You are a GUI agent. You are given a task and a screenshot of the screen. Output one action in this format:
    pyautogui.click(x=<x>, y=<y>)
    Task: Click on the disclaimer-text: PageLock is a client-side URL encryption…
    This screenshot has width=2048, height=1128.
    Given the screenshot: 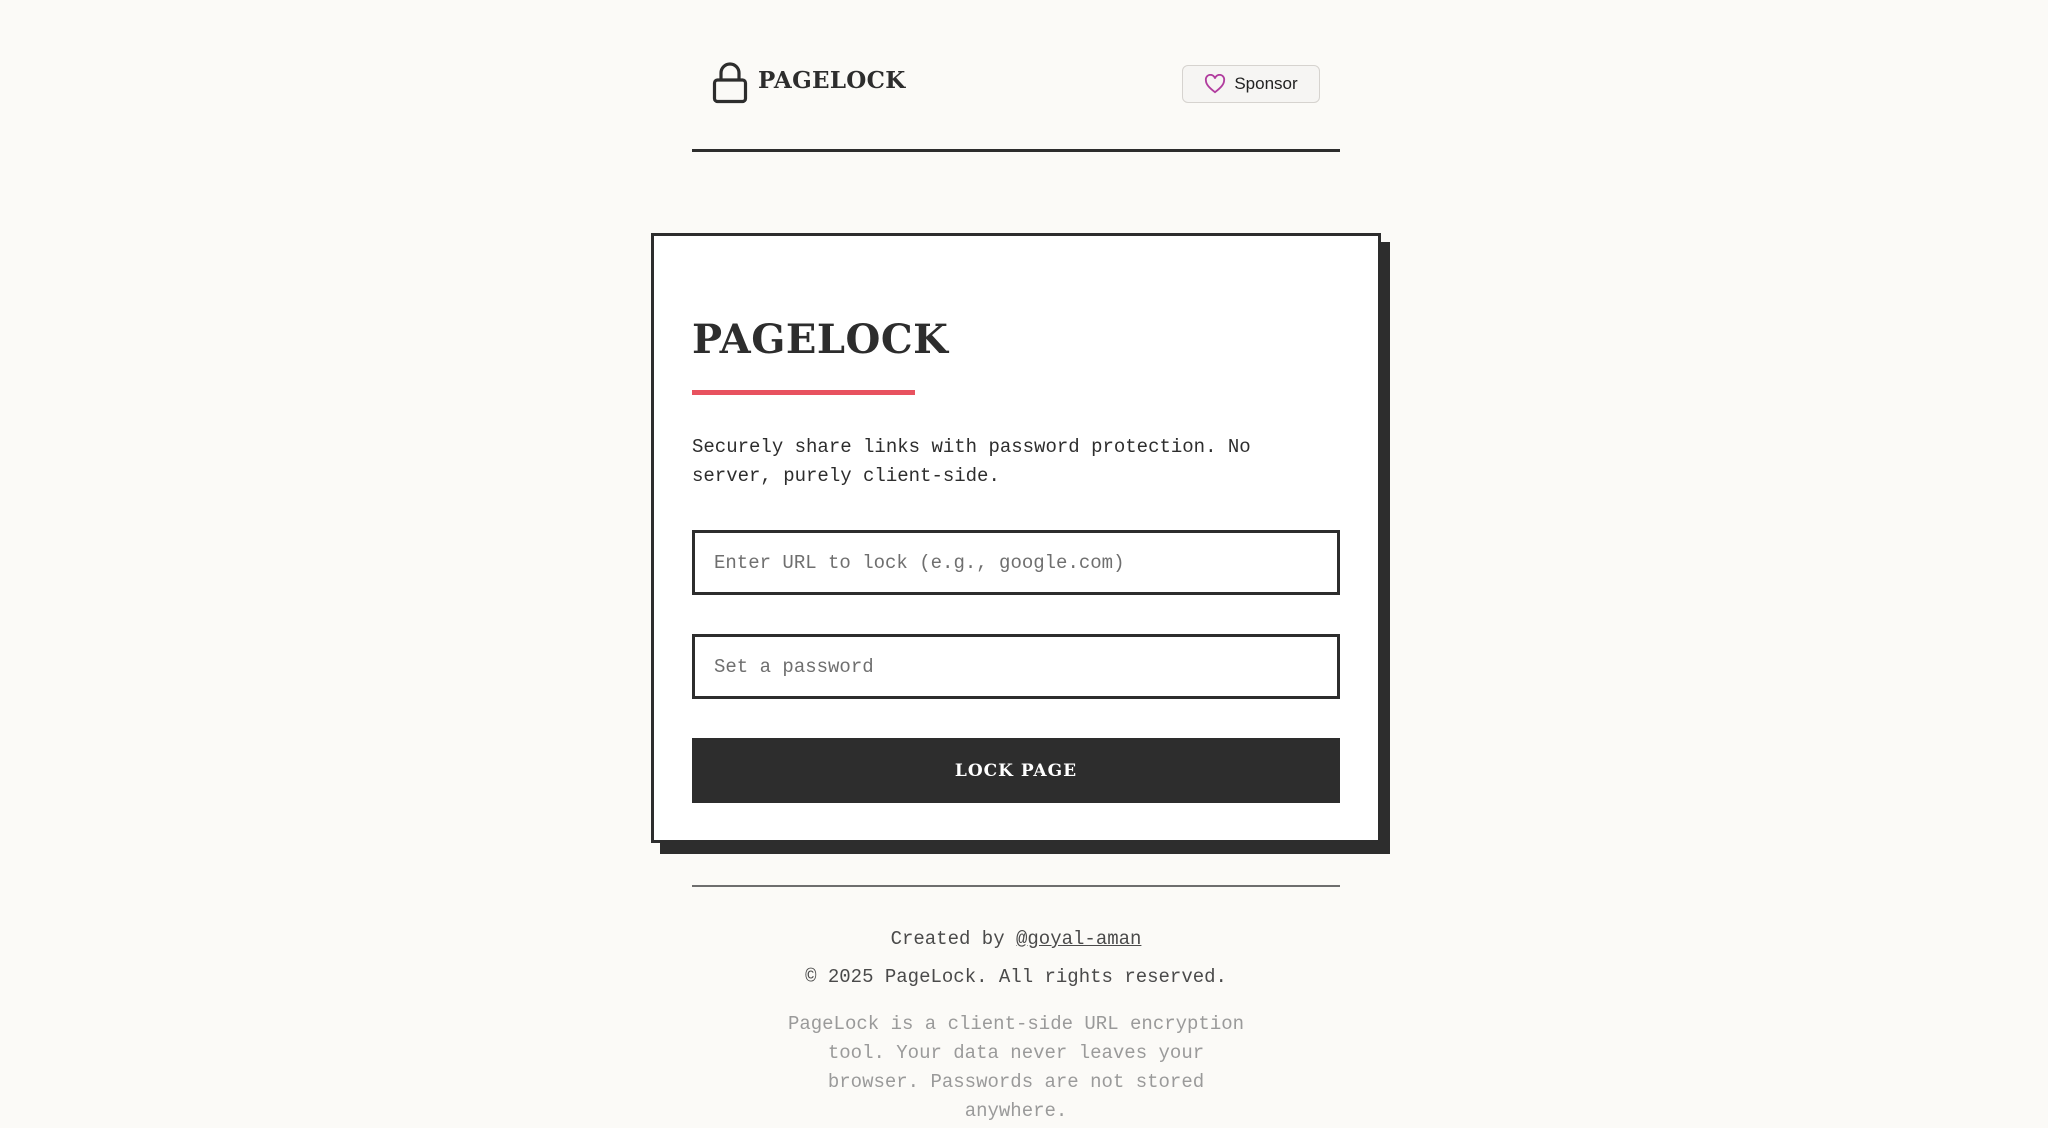 What is the action you would take?
    pyautogui.click(x=1016, y=1067)
    